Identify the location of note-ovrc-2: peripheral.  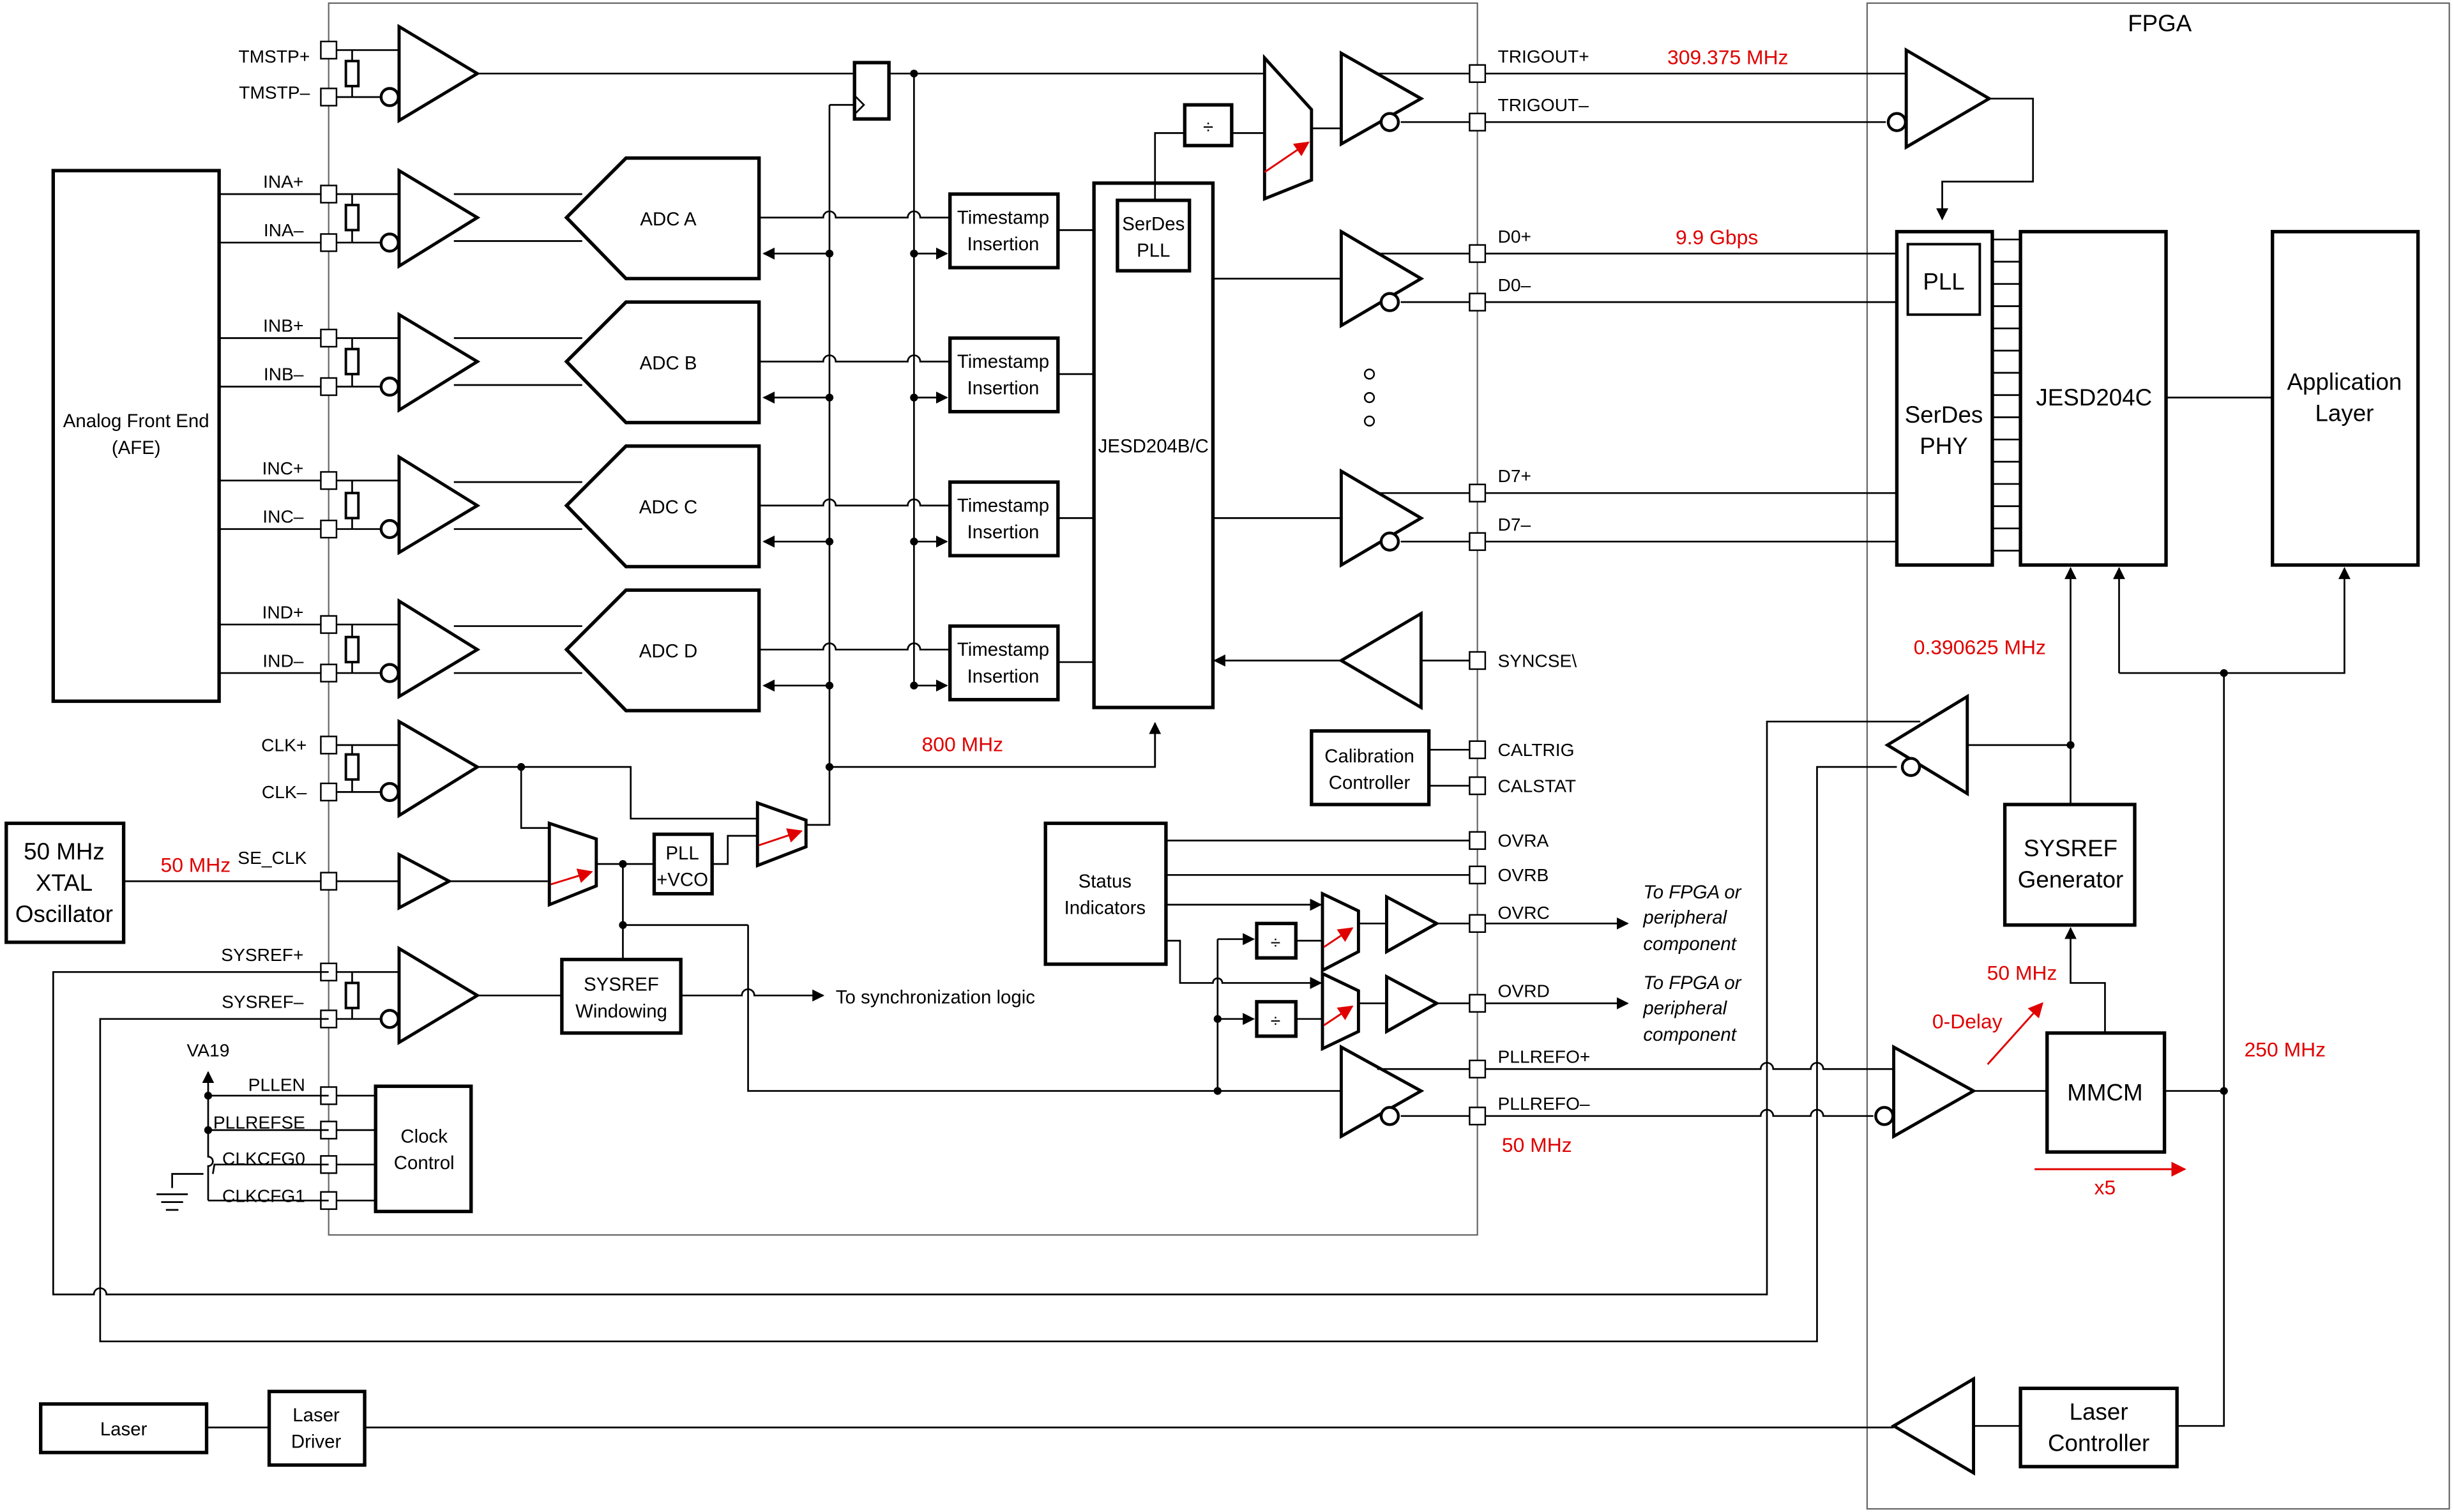
(1684, 917).